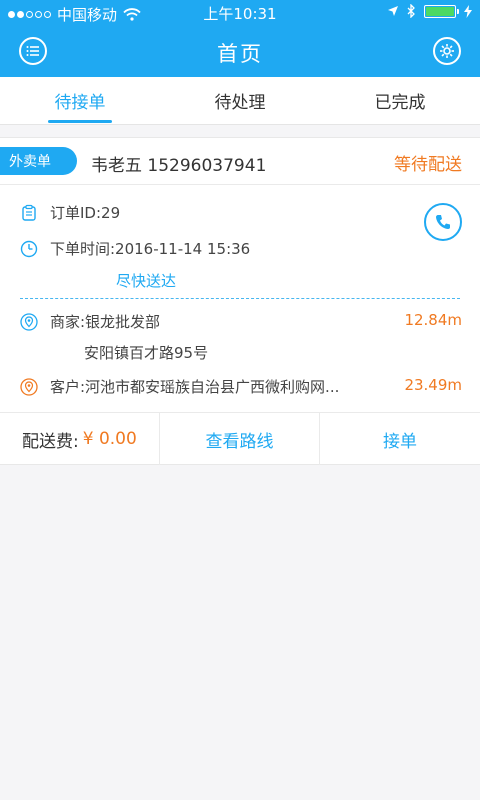 The image size is (480, 800). Describe the element at coordinates (146, 353) in the screenshot. I see `merchant-address: 安阳镇百才路95号` at that location.